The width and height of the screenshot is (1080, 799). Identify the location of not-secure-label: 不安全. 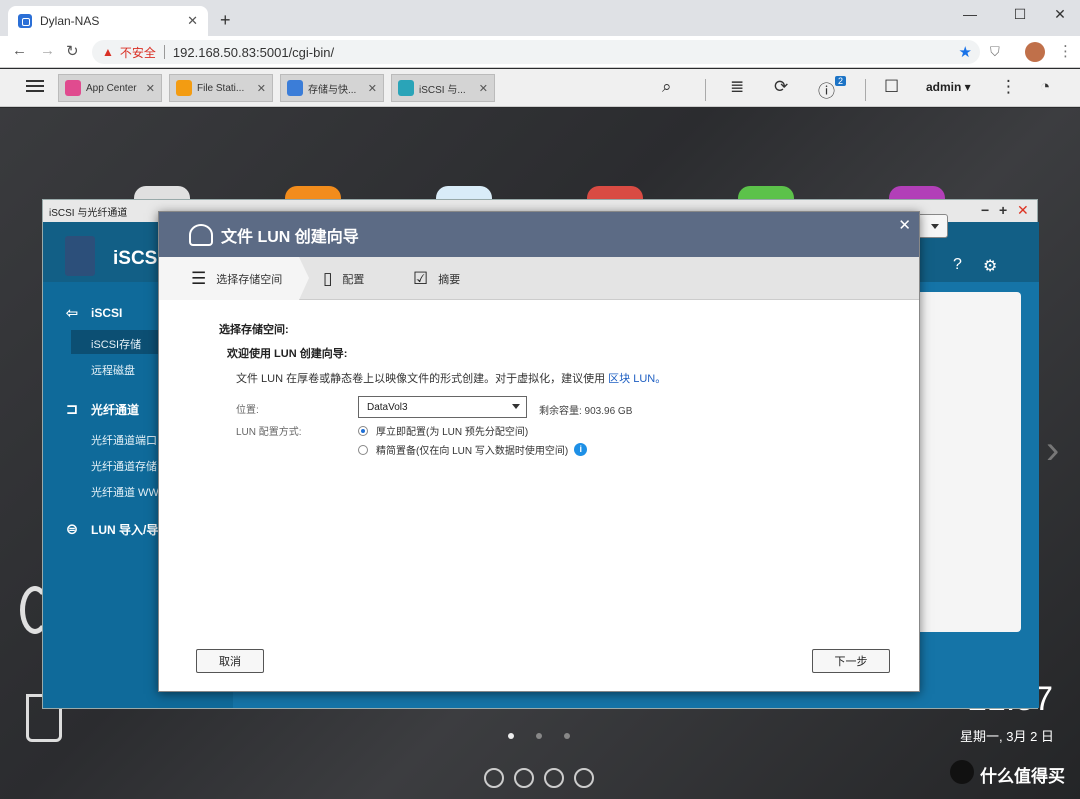
(138, 52).